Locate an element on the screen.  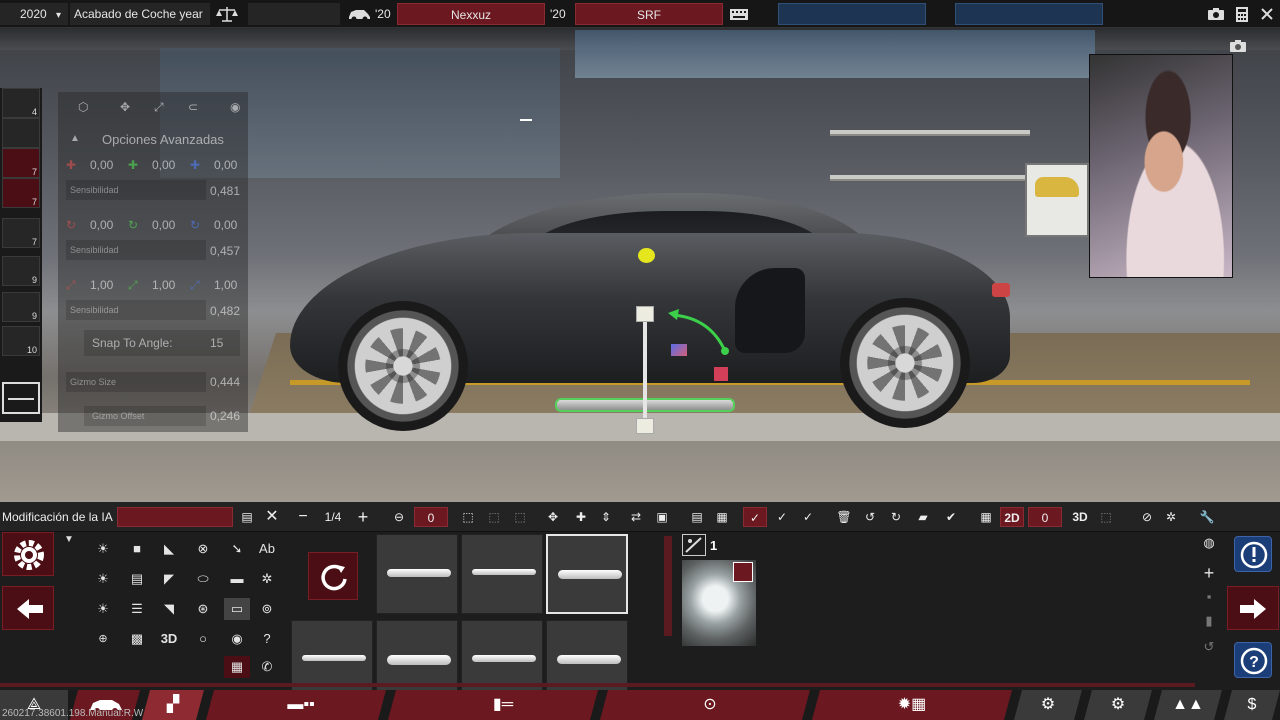
wrench-icon: 🔧 is located at coordinates (1207, 517).